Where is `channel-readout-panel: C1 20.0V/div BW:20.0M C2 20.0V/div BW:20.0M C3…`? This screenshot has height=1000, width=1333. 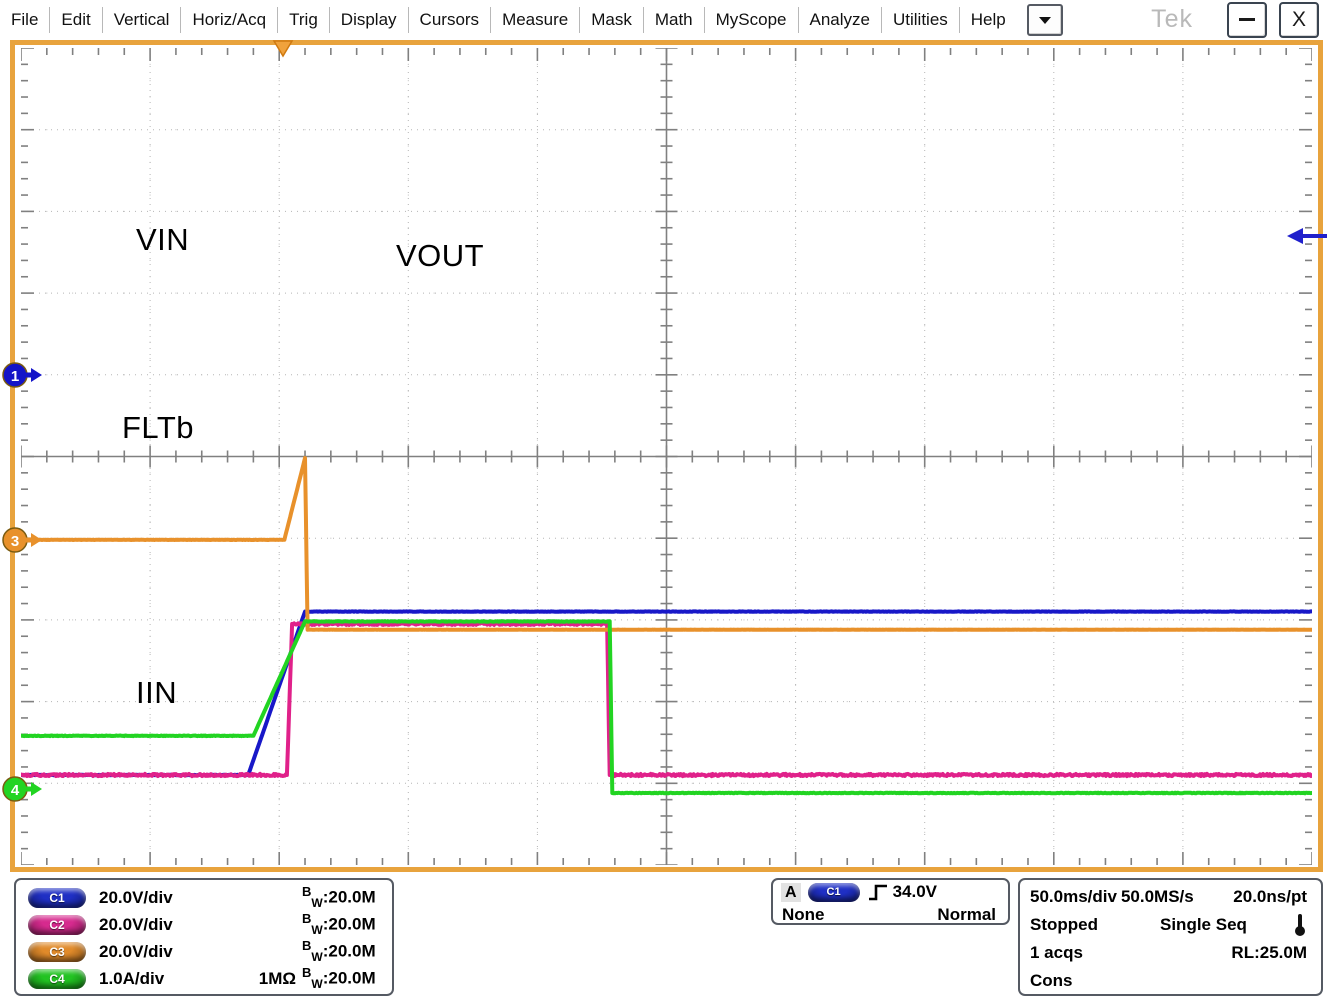
channel-readout-panel: C1 20.0V/div BW:20.0M C2 20.0V/div BW:20.0M C3… is located at coordinates (204, 937).